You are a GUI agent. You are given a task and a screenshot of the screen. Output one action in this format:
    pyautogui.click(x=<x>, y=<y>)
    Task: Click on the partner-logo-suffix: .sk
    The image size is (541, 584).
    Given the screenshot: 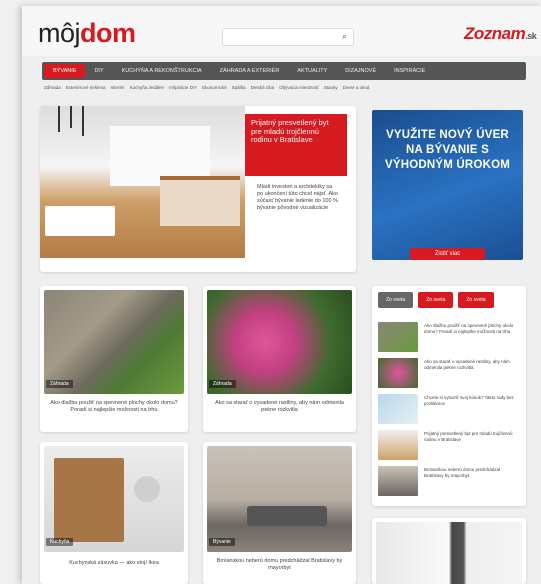 What is the action you would take?
    pyautogui.click(x=531, y=36)
    